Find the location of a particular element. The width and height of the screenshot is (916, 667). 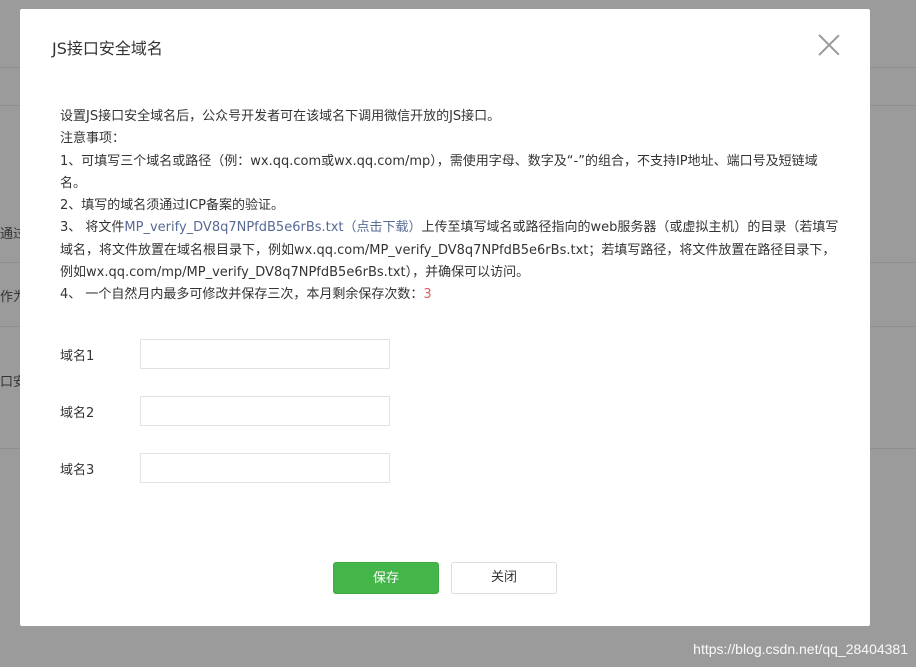

domain-2-input is located at coordinates (265, 411).